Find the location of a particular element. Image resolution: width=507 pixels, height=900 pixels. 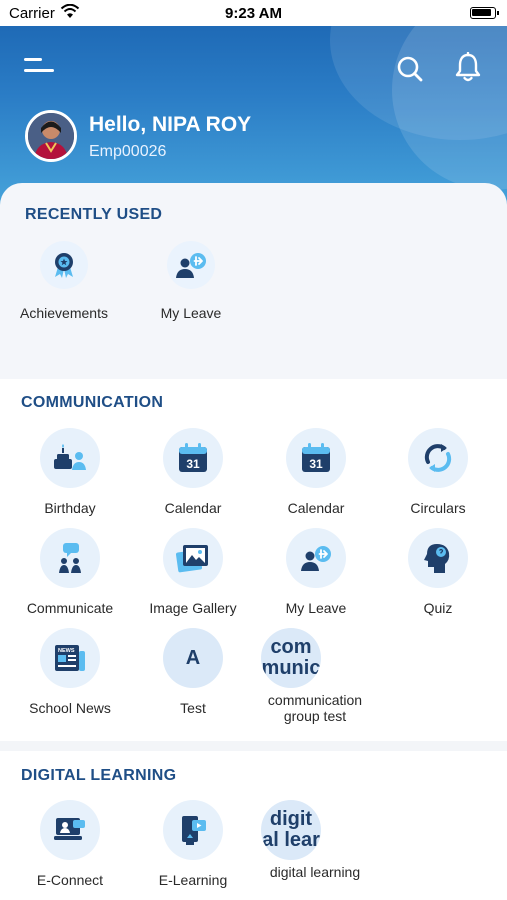

newspaper-icon: NEWS is located at coordinates (70, 658).